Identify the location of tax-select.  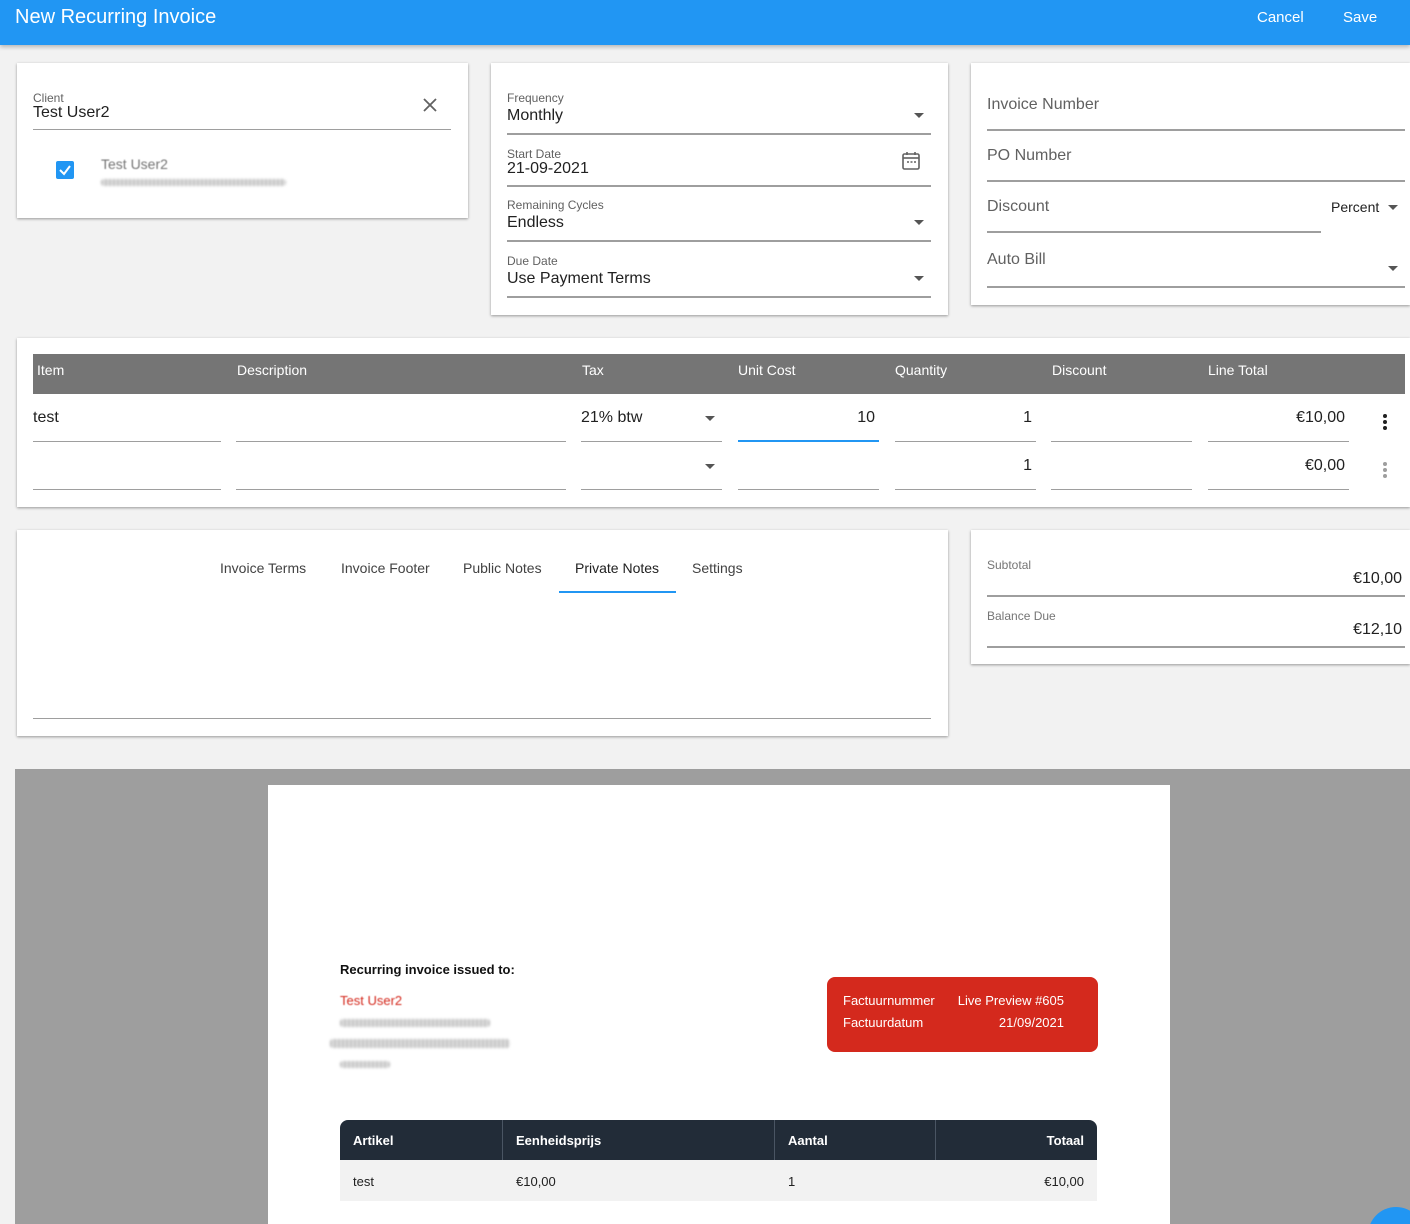
(651, 466).